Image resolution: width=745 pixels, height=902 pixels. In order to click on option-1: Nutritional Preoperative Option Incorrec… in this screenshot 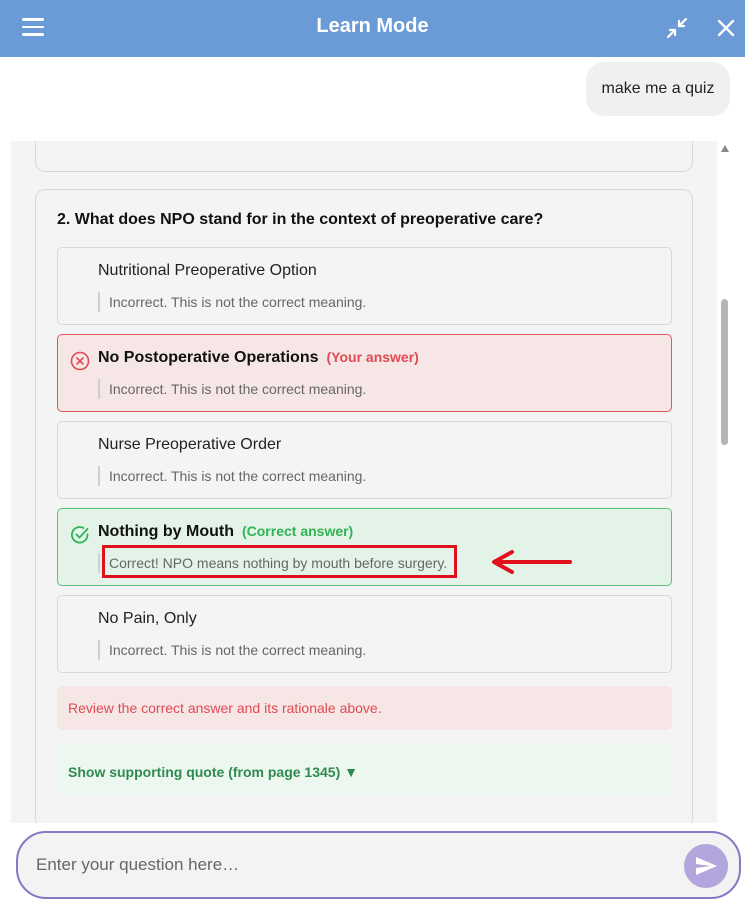, I will do `click(364, 286)`.